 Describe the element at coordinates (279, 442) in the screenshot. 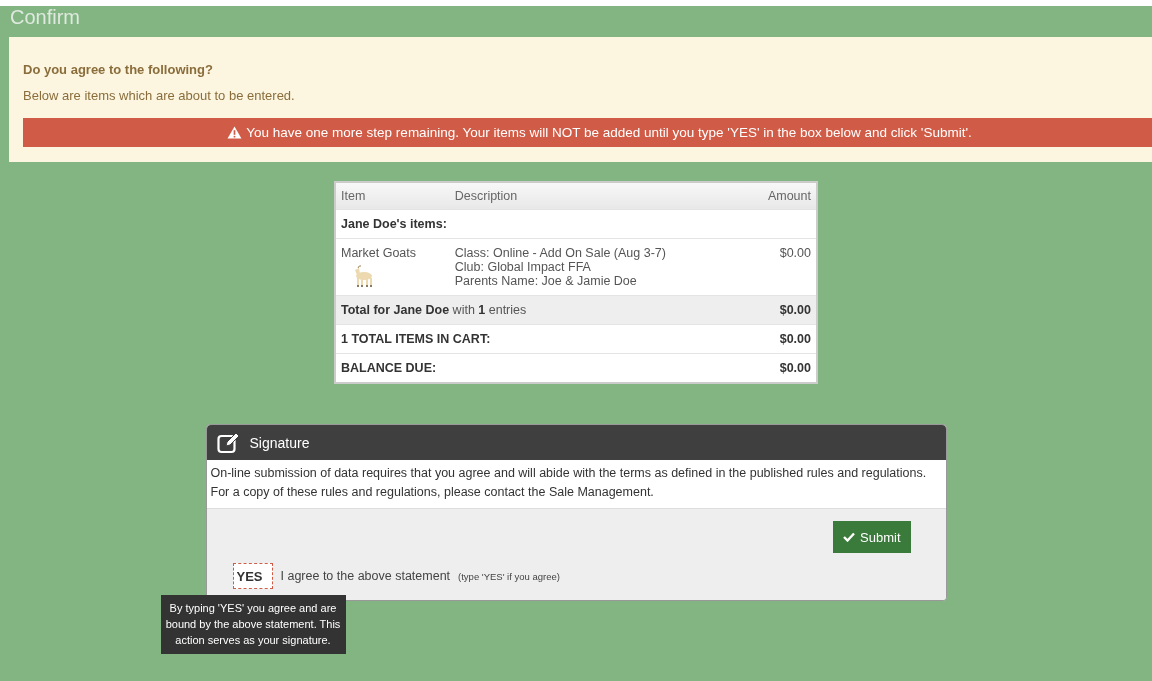

I see `panel-title: Signature` at that location.